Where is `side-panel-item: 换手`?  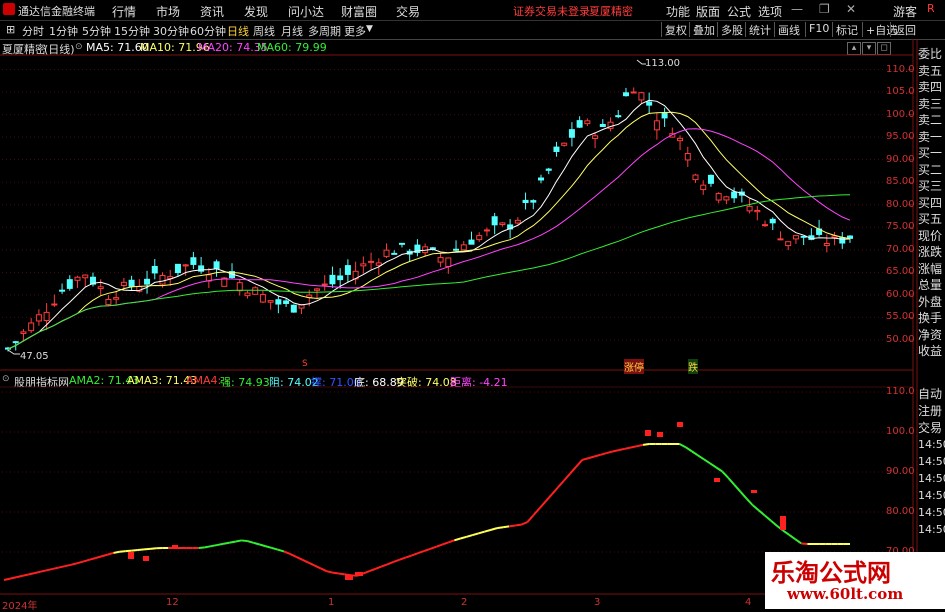
side-panel-item: 换手 is located at coordinates (931, 317).